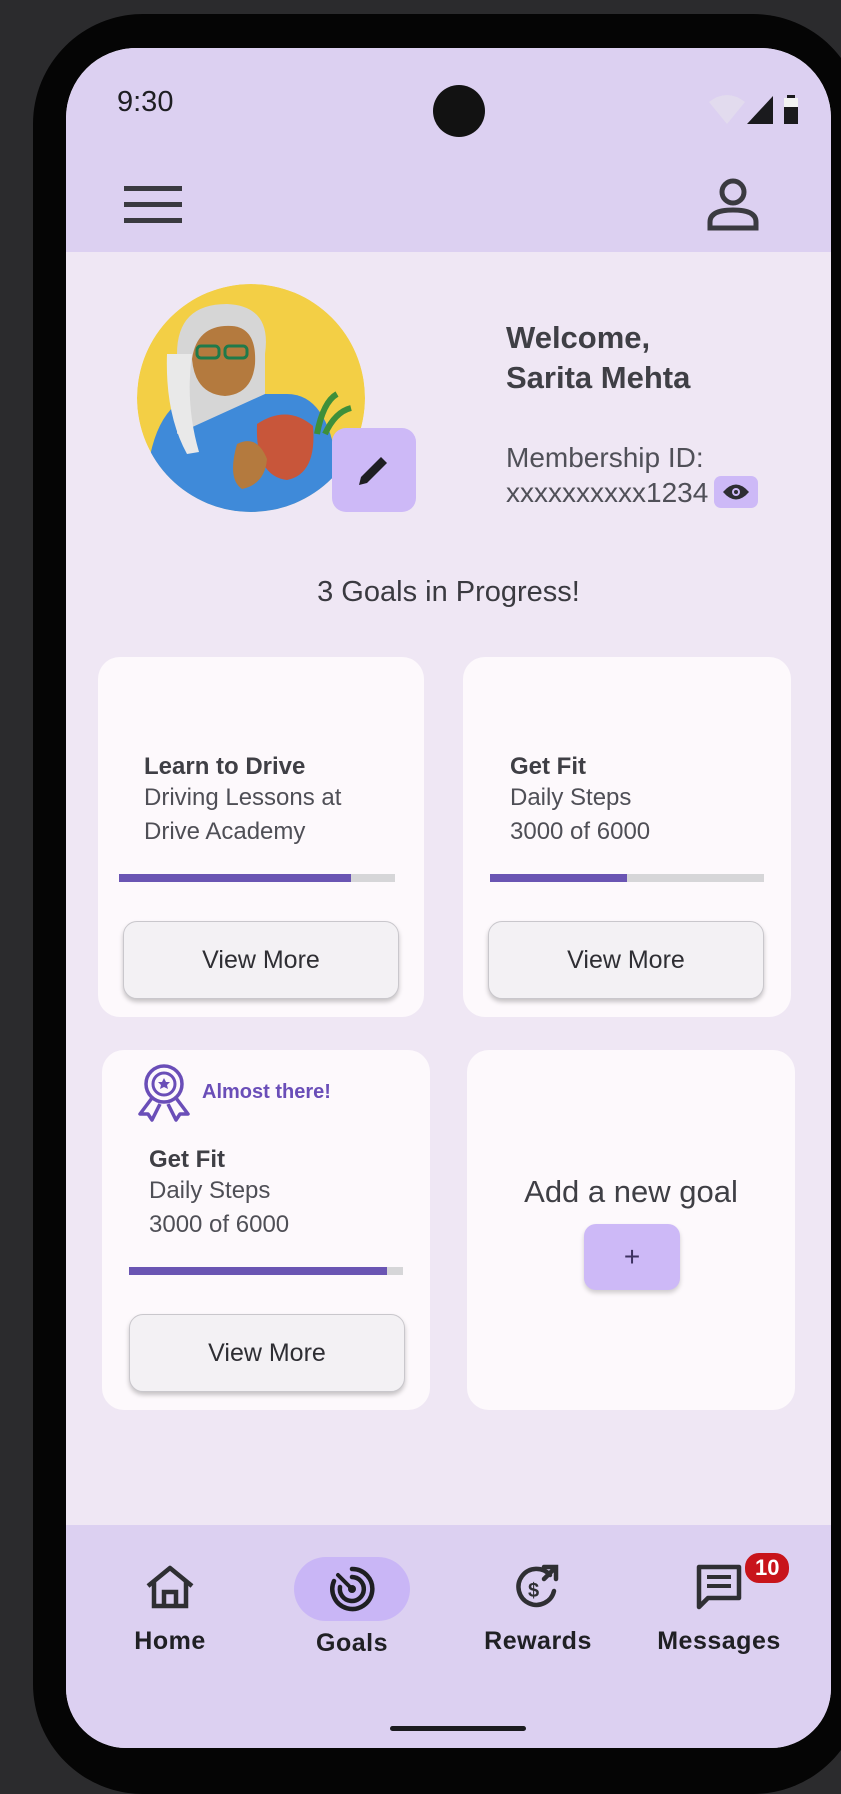 Image resolution: width=841 pixels, height=1794 pixels. Describe the element at coordinates (598, 358) in the screenshot. I see `welcome-text: Welcome, Sarita Mehta` at that location.